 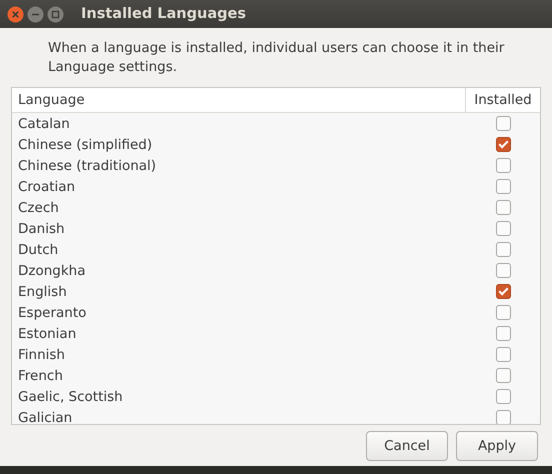 What do you see at coordinates (239, 250) in the screenshot?
I see `language-name: Dutch` at bounding box center [239, 250].